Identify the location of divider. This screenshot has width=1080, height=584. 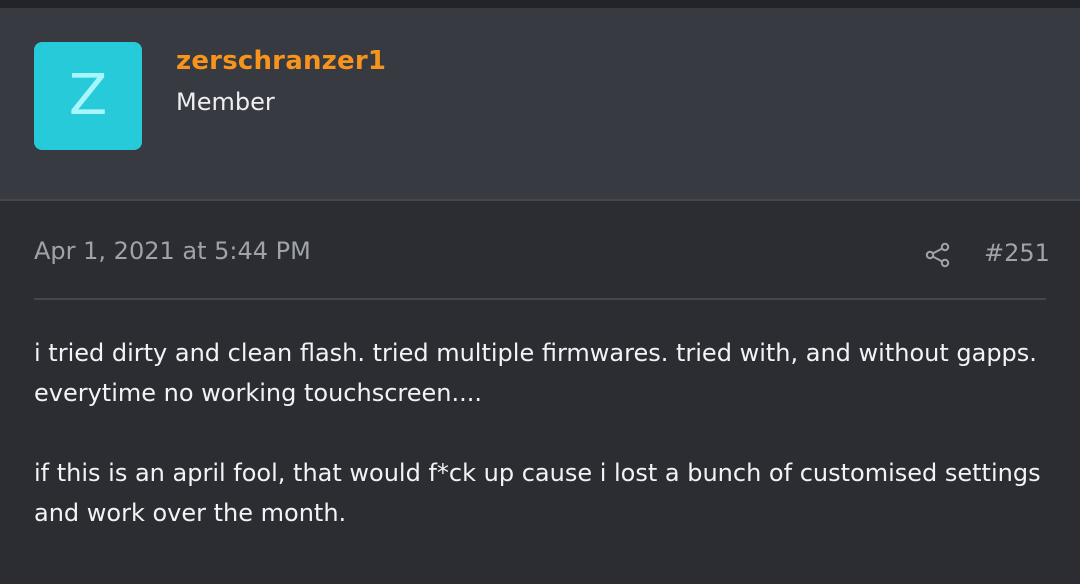
(540, 299).